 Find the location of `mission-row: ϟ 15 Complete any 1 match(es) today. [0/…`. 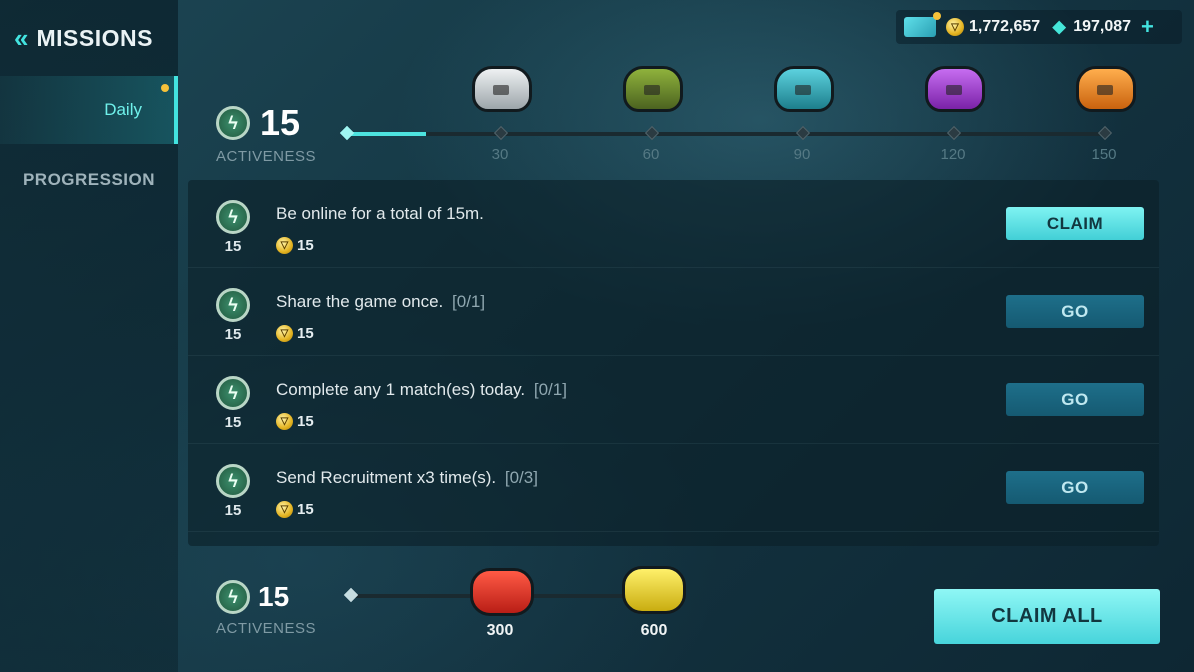

mission-row: ϟ 15 Complete any 1 match(es) today. [0/… is located at coordinates (673, 400).